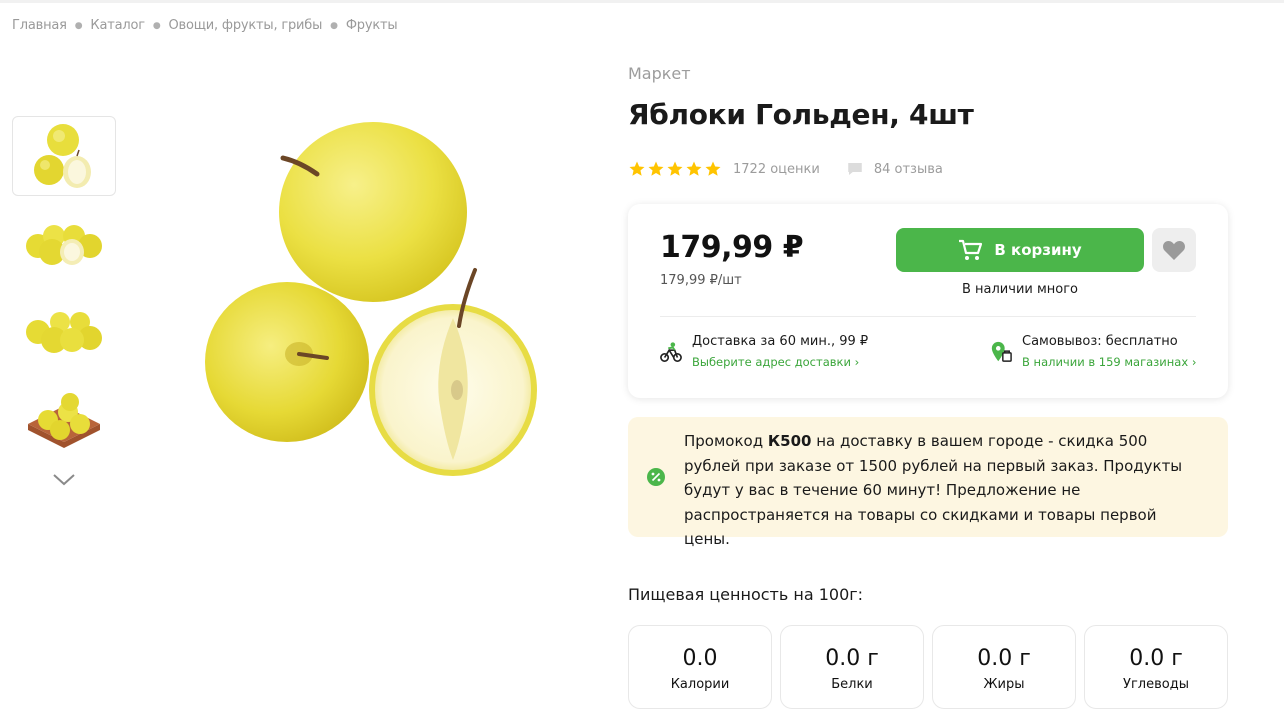 Image resolution: width=1284 pixels, height=719 pixels. What do you see at coordinates (1001, 351) in the screenshot?
I see `pickup-pin-icon` at bounding box center [1001, 351].